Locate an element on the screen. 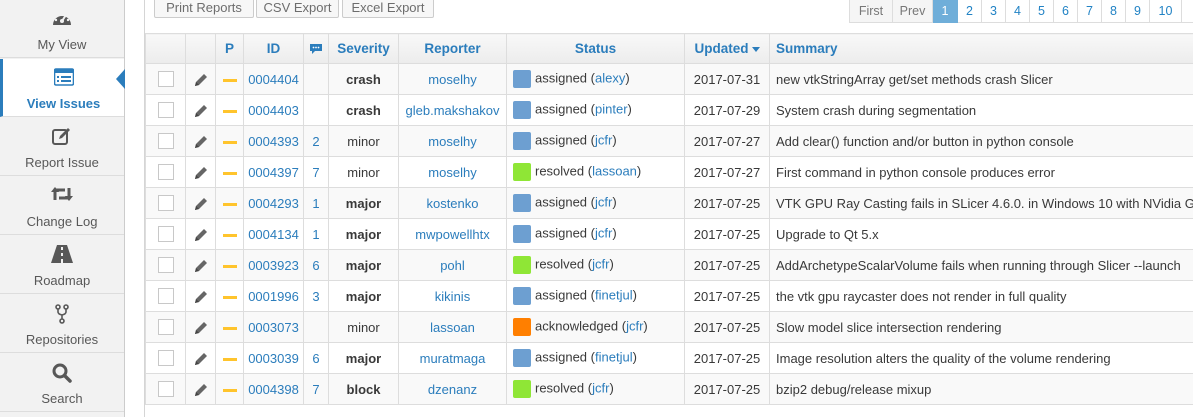 The image size is (1193, 417). notes-column-header is located at coordinates (316, 48).